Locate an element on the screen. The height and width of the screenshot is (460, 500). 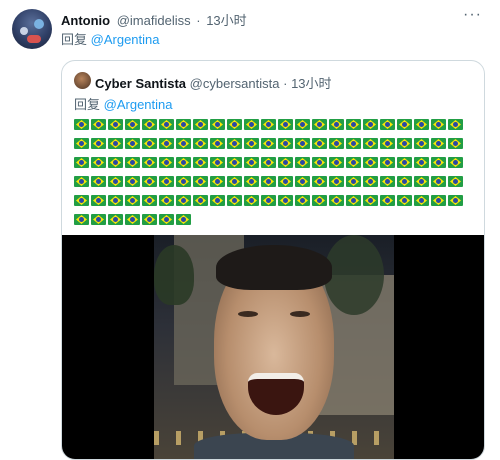
reply-context: 回复 @Argentina is located at coordinates (110, 38).